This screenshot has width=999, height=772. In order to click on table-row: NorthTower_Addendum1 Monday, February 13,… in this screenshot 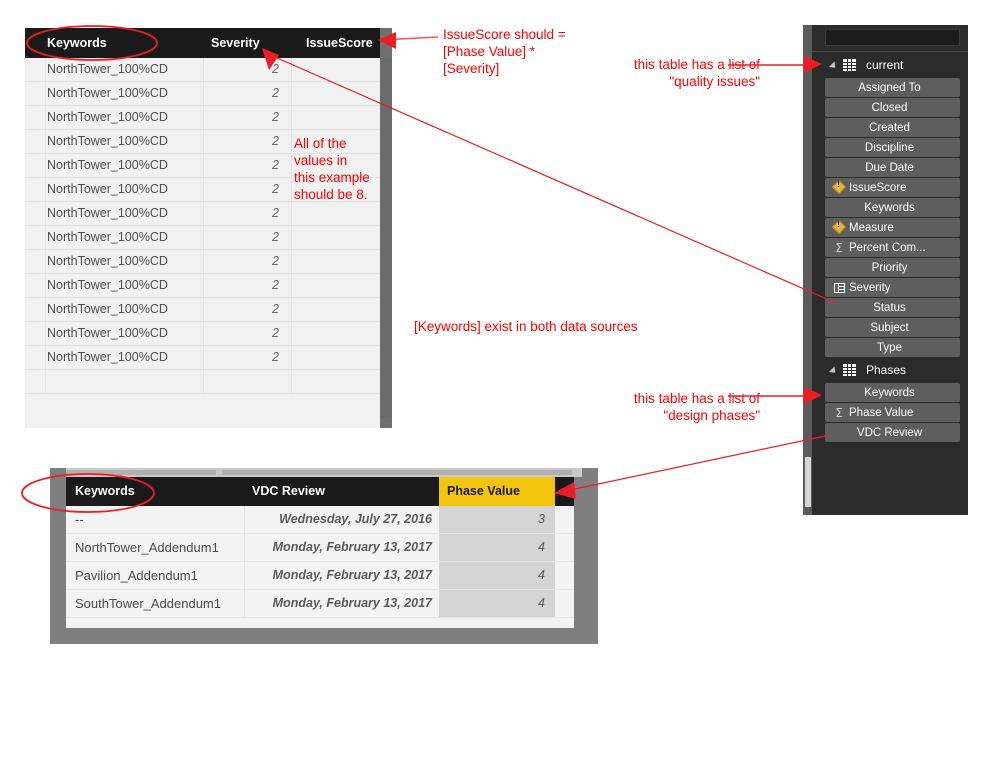, I will do `click(320, 548)`.